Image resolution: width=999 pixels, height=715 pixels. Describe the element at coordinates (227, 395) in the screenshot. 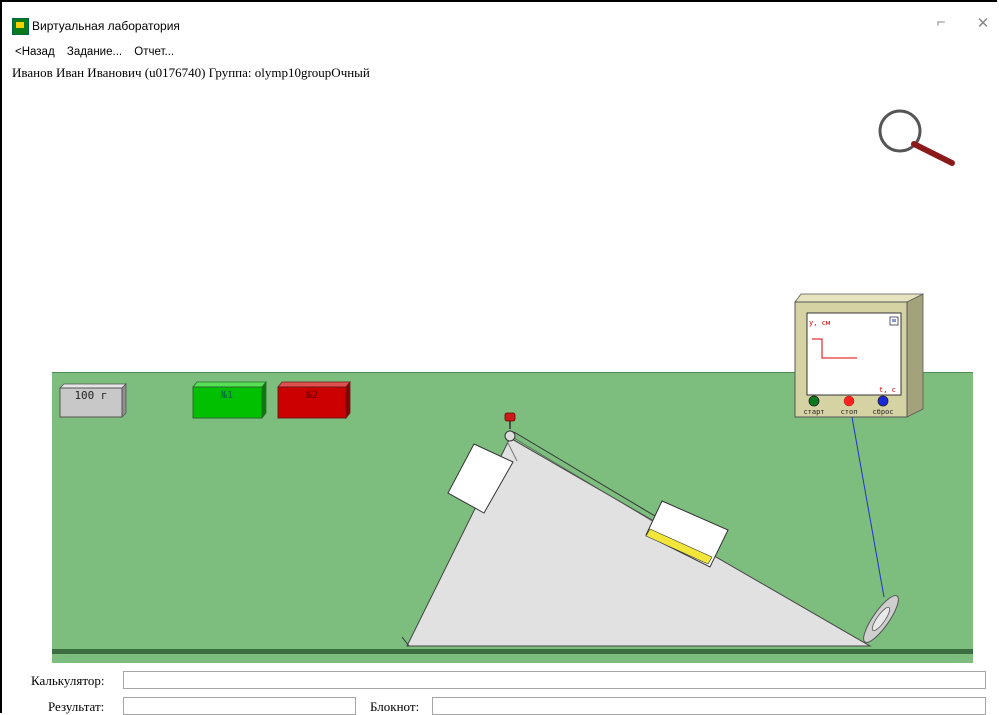

I see `block-1-label: №1` at that location.